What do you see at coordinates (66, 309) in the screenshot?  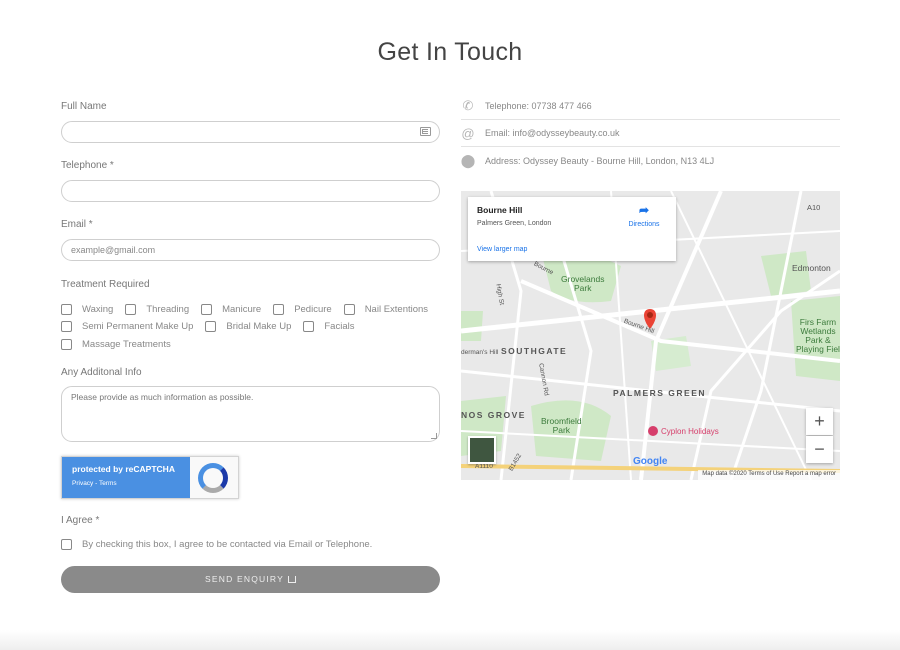 I see `checkbox-waxing` at bounding box center [66, 309].